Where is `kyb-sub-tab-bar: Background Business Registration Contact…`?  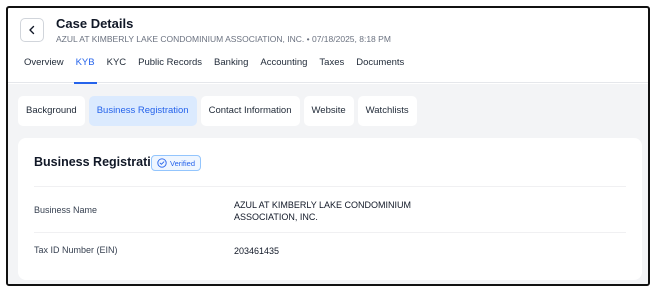
kyb-sub-tab-bar: Background Business Registration Contact… is located at coordinates (217, 111).